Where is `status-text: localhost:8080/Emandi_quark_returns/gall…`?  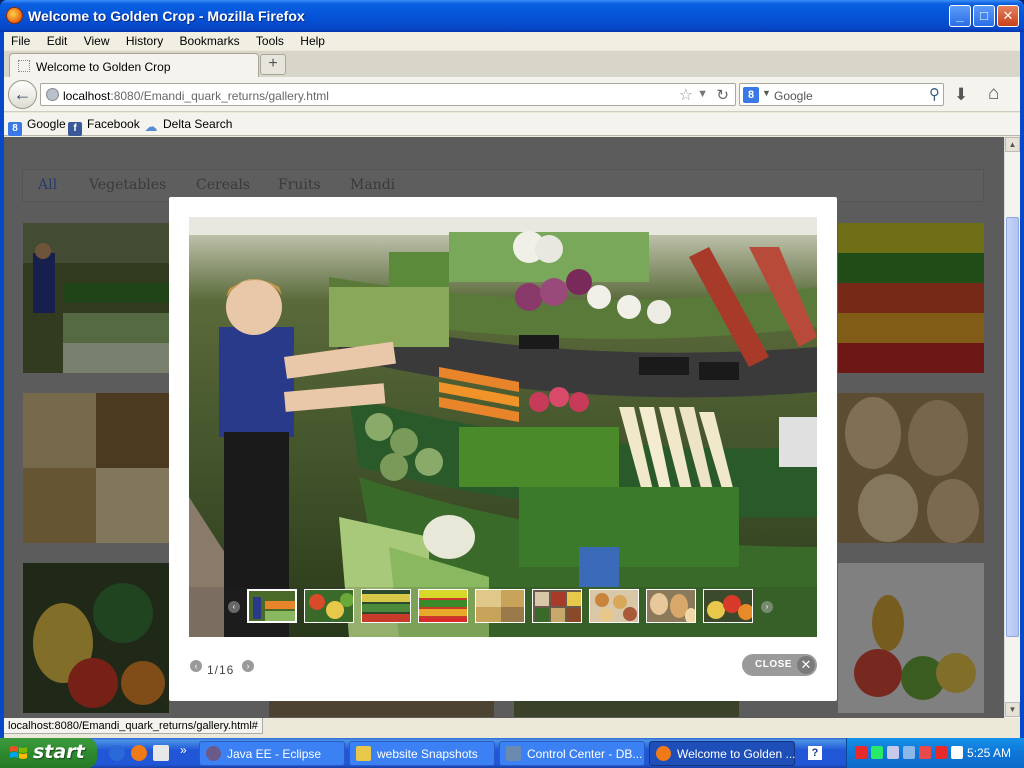
status-text: localhost:8080/Emandi_quark_returns/gall… is located at coordinates (133, 726).